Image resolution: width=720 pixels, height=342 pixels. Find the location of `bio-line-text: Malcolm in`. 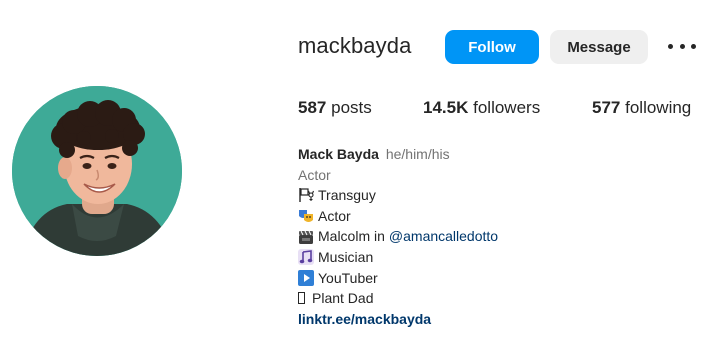

bio-line-text: Malcolm in is located at coordinates (351, 236).